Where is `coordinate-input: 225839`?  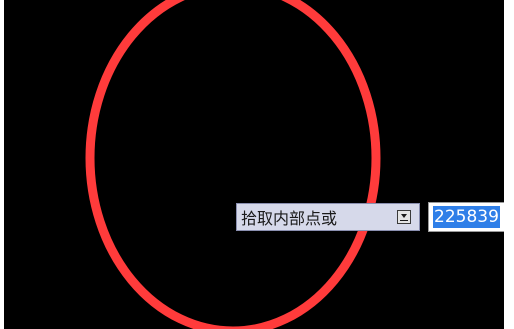 coordinate-input: 225839 is located at coordinates (466, 217).